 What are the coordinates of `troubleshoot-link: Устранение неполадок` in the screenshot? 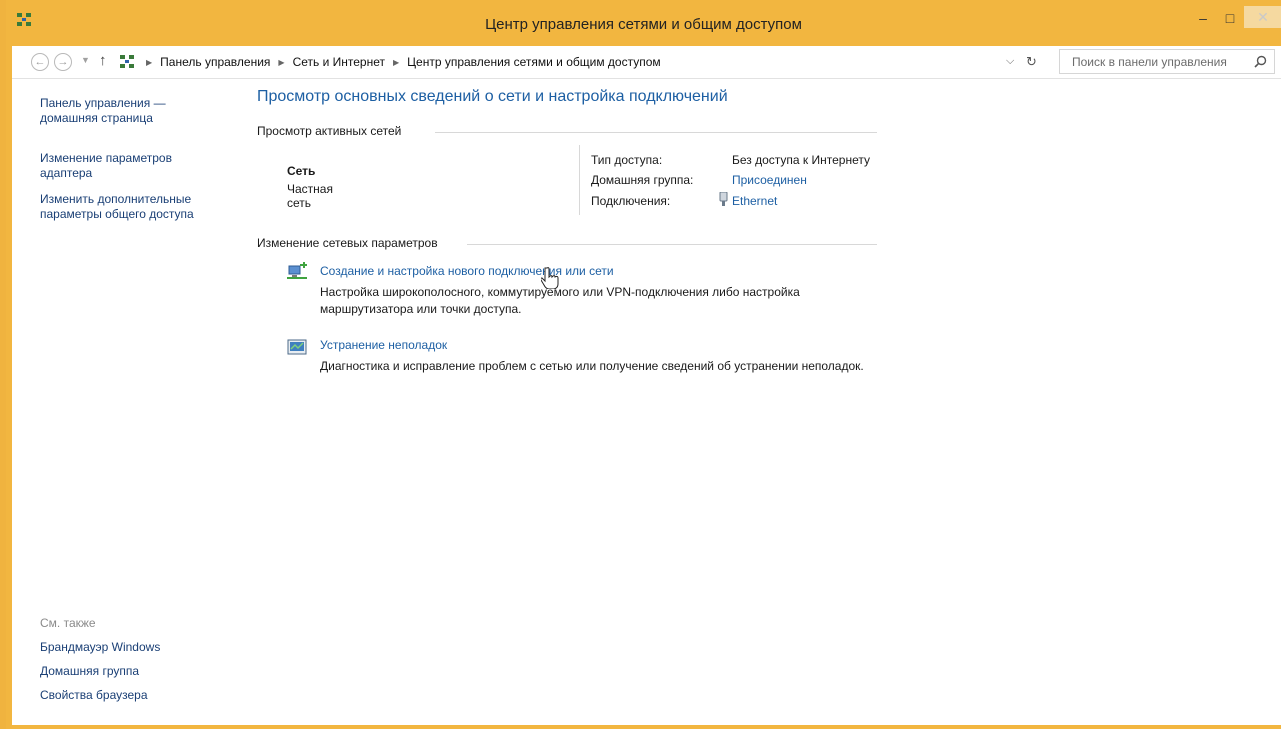 It's located at (383, 345).